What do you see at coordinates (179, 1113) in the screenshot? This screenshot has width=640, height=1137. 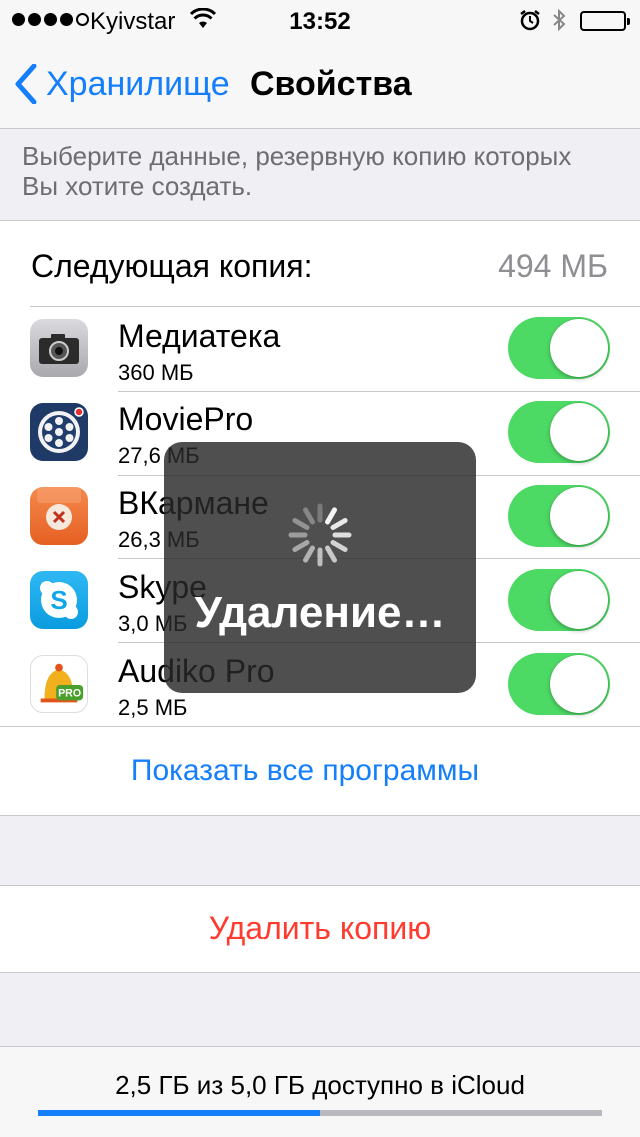 I see `storage-progress-fill` at bounding box center [179, 1113].